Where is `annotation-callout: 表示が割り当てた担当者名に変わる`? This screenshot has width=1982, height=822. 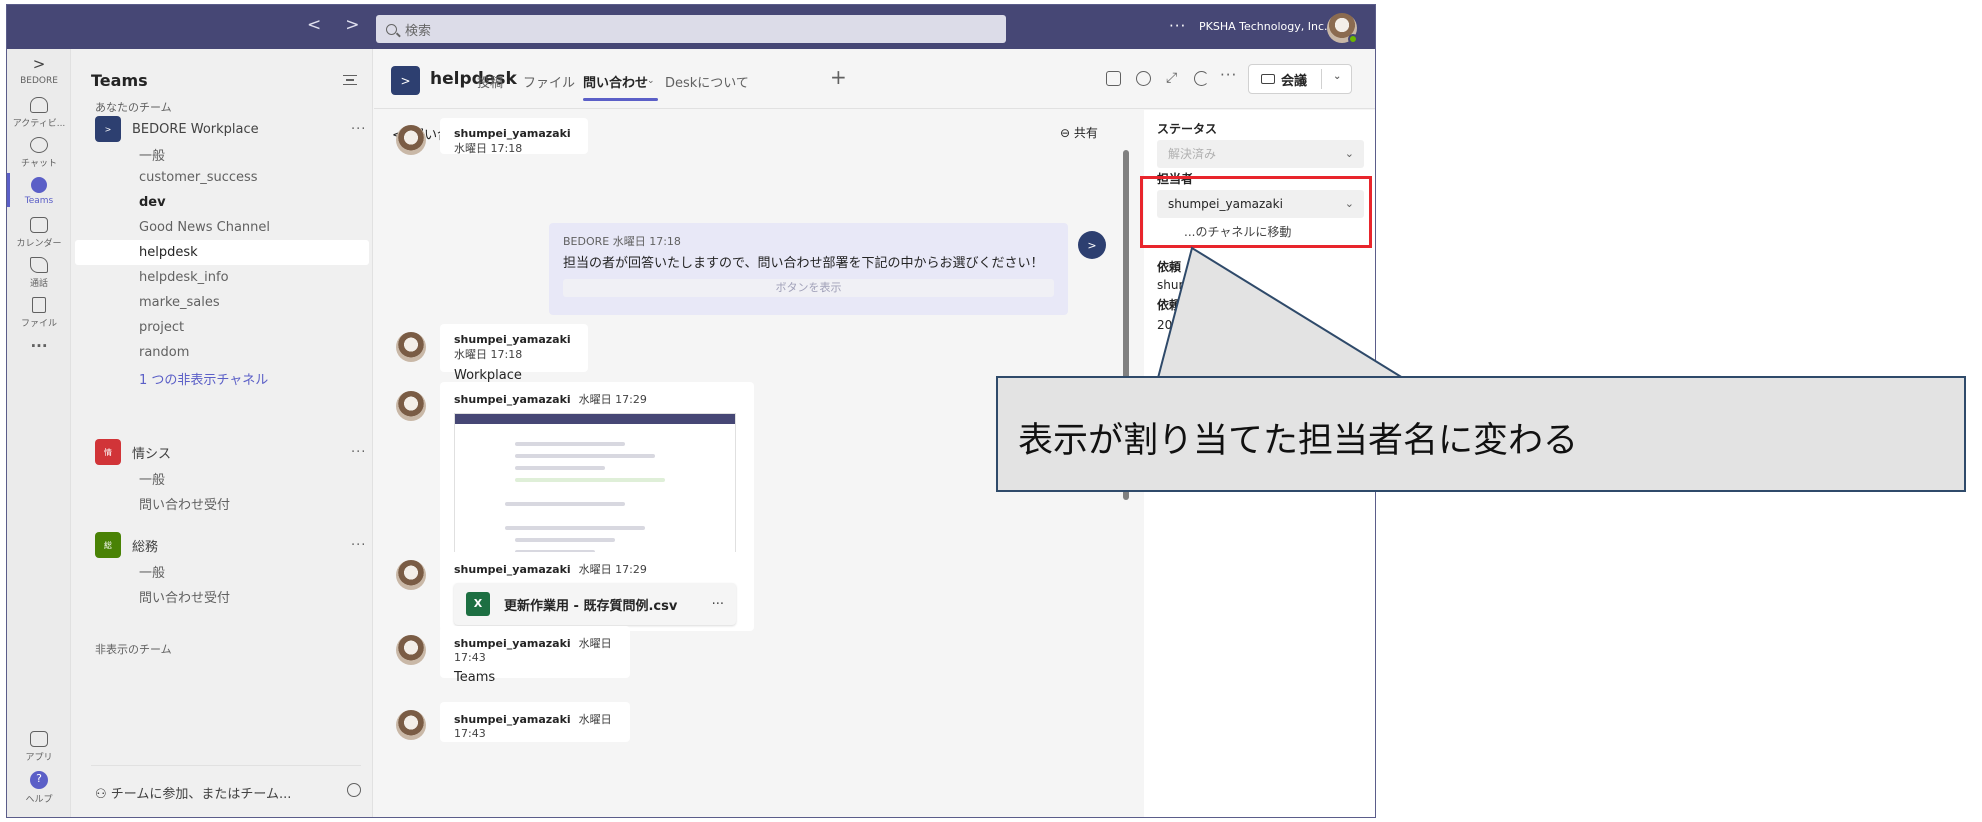 annotation-callout: 表示が割り当てた担当者名に変わる is located at coordinates (1481, 434).